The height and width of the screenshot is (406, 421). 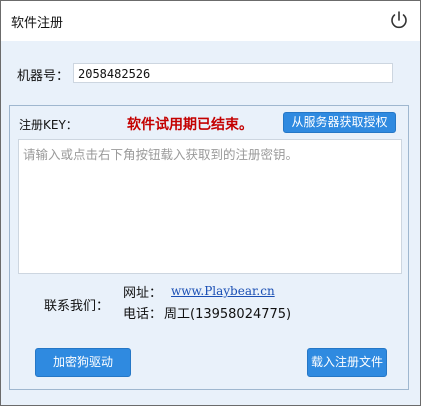 What do you see at coordinates (37, 23) in the screenshot?
I see `window-title: 软件注册` at bounding box center [37, 23].